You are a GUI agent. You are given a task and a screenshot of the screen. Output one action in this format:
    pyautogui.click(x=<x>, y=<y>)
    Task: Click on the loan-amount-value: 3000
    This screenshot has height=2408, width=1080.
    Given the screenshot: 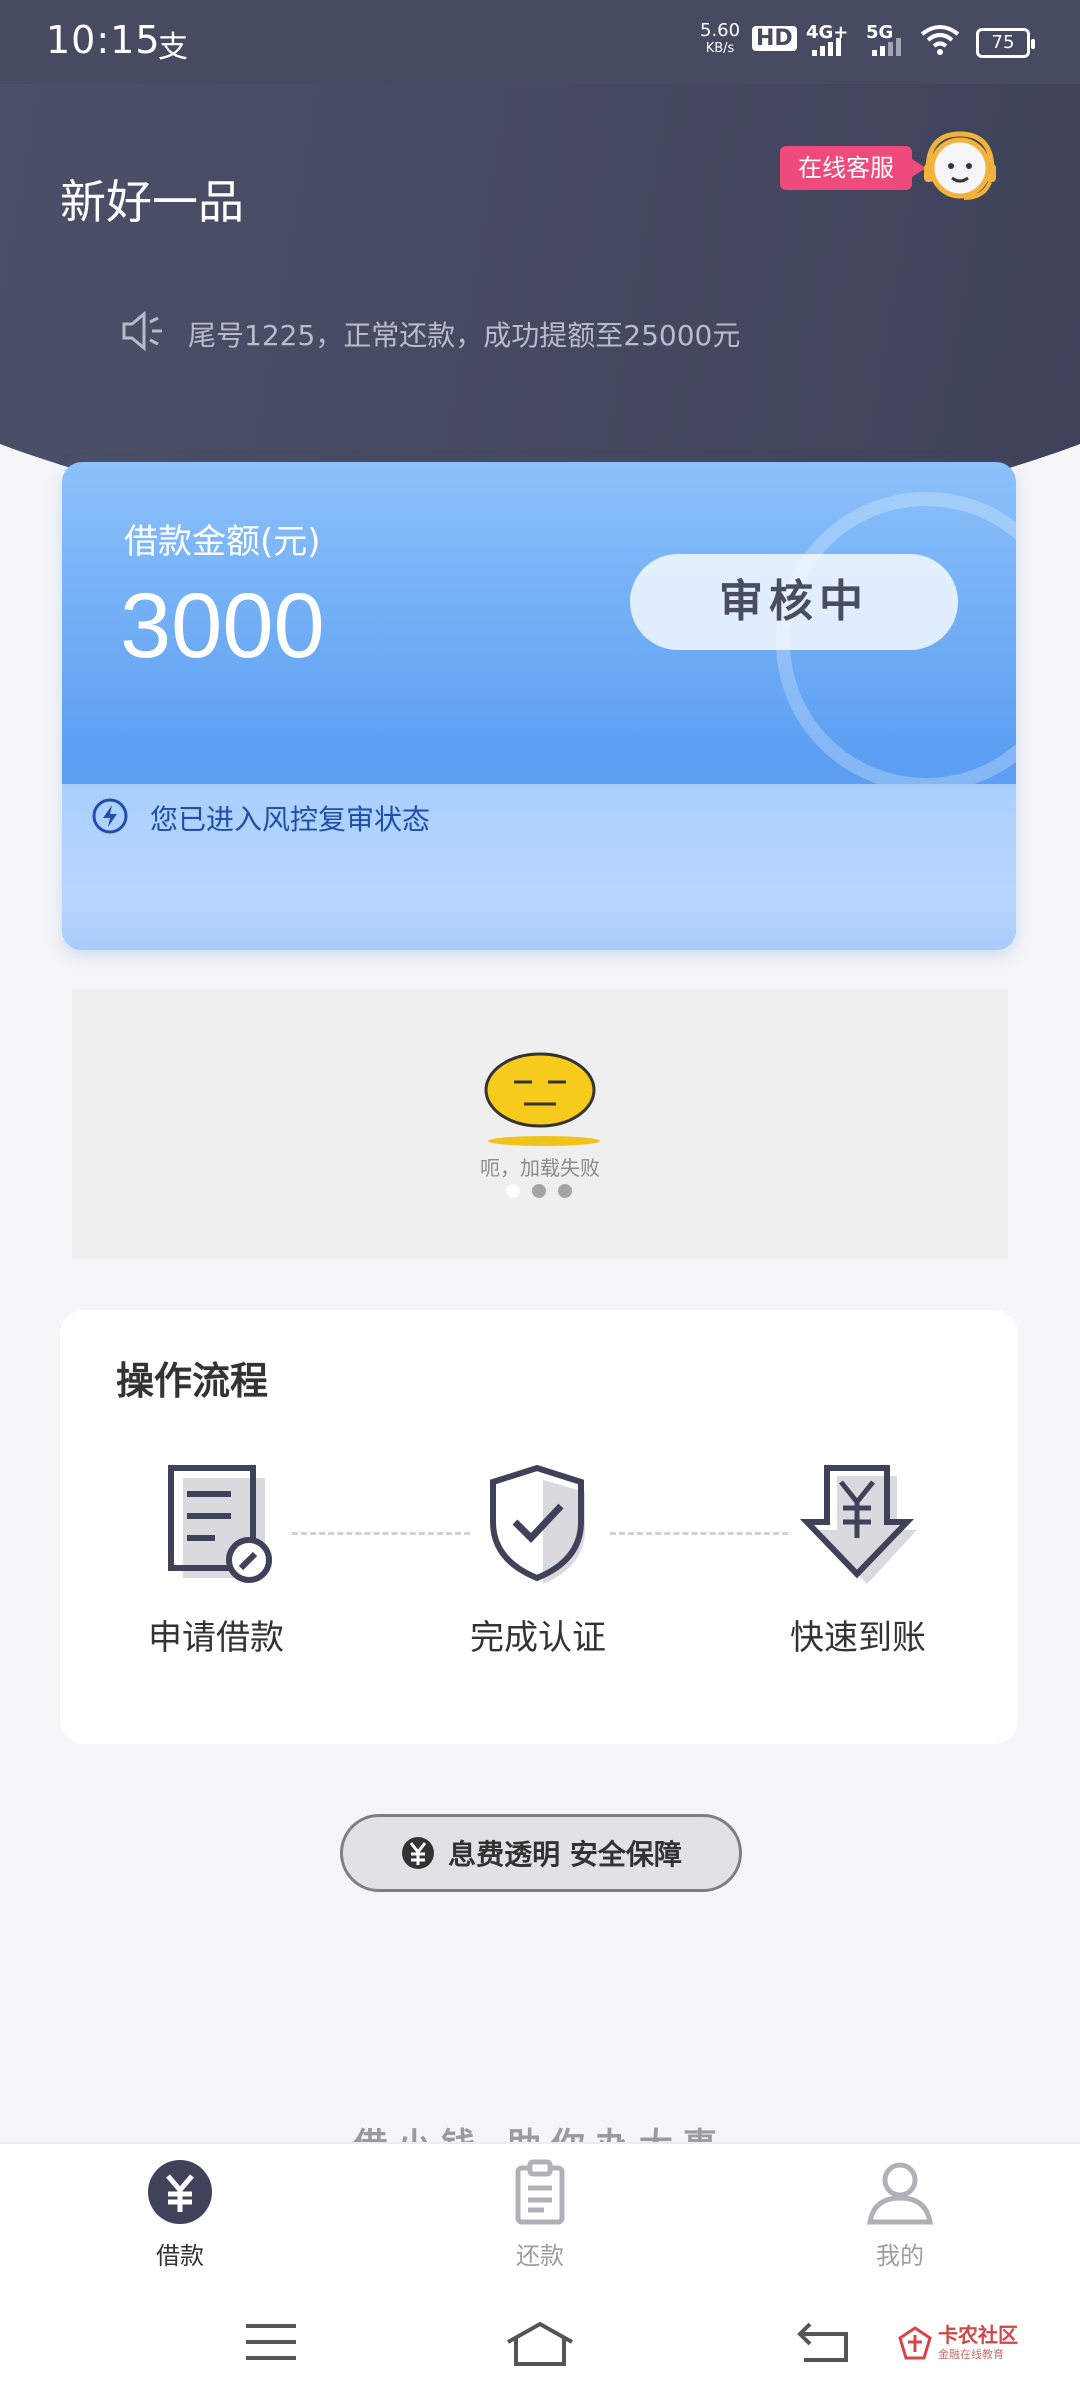 What is the action you would take?
    pyautogui.click(x=222, y=626)
    